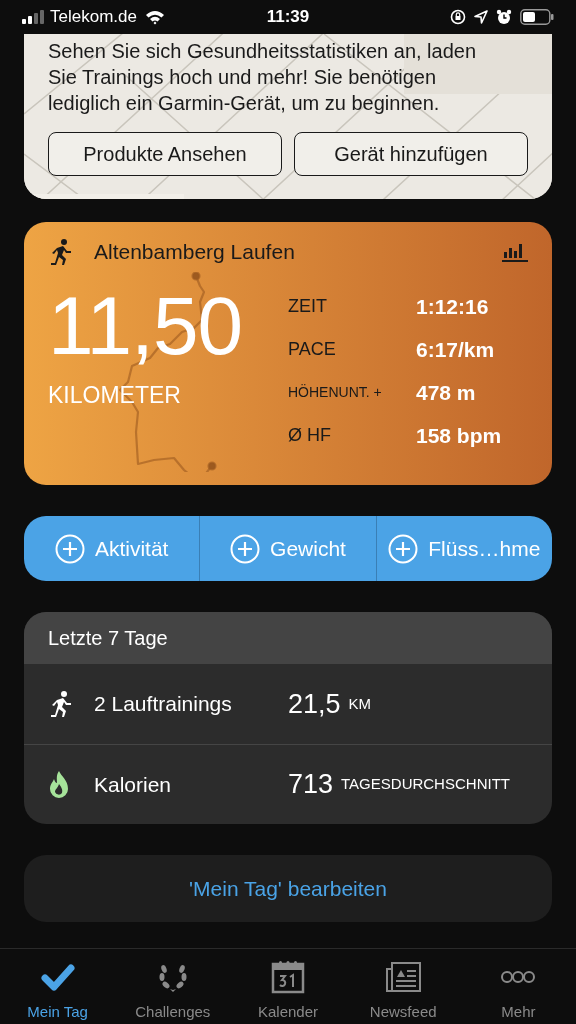 The height and width of the screenshot is (1024, 576). What do you see at coordinates (288, 977) in the screenshot?
I see `calendar-icon` at bounding box center [288, 977].